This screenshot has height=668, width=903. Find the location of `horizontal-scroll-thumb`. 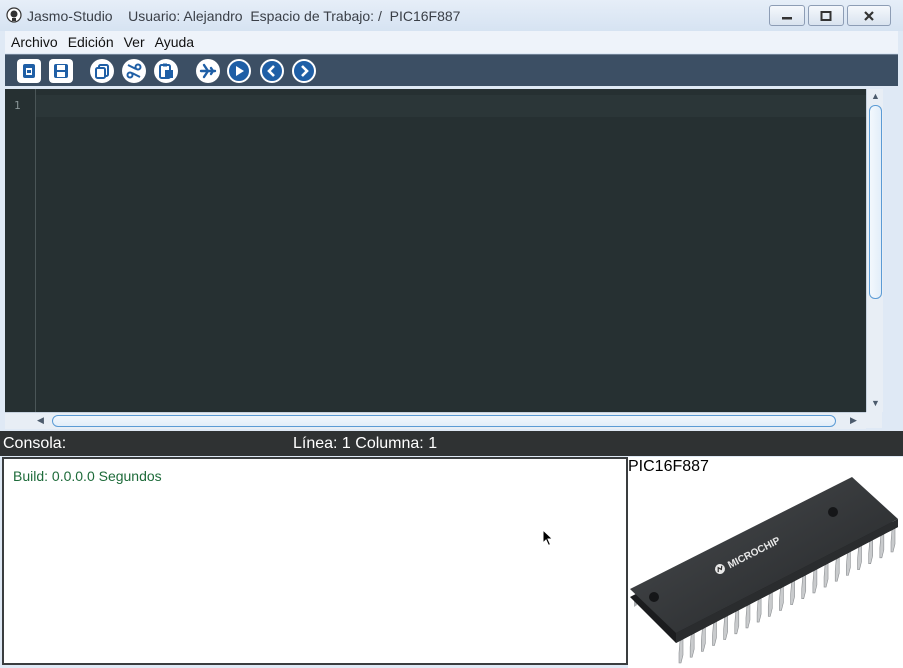

horizontal-scroll-thumb is located at coordinates (444, 421).